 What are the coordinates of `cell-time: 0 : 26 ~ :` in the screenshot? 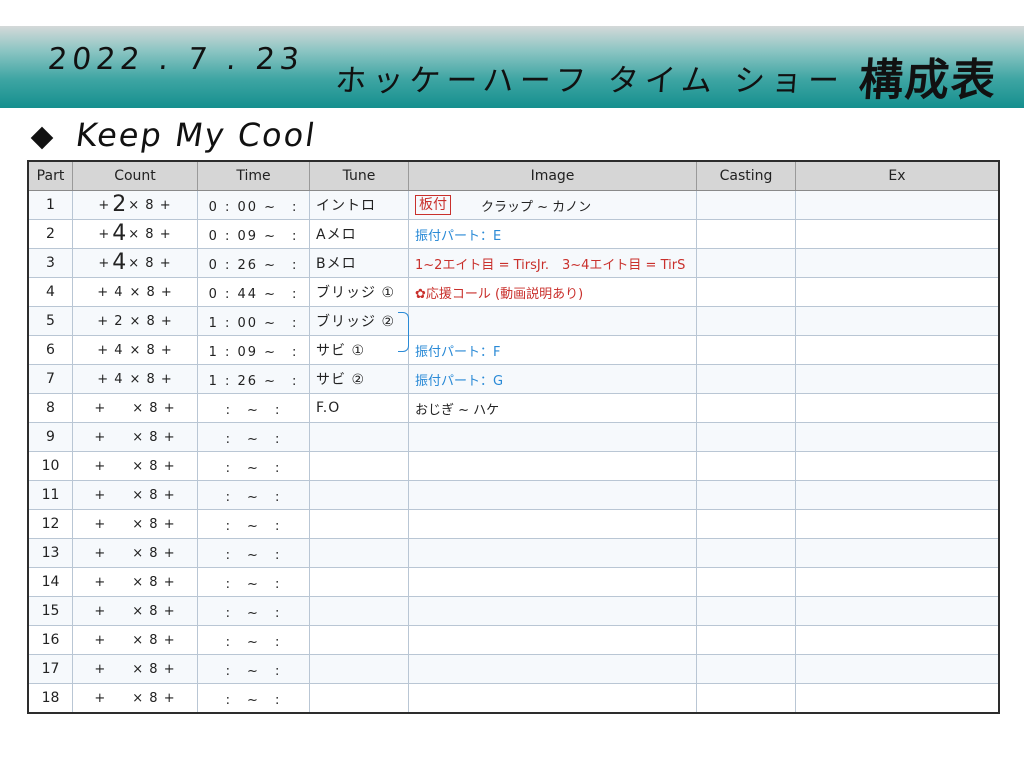 It's located at (254, 263).